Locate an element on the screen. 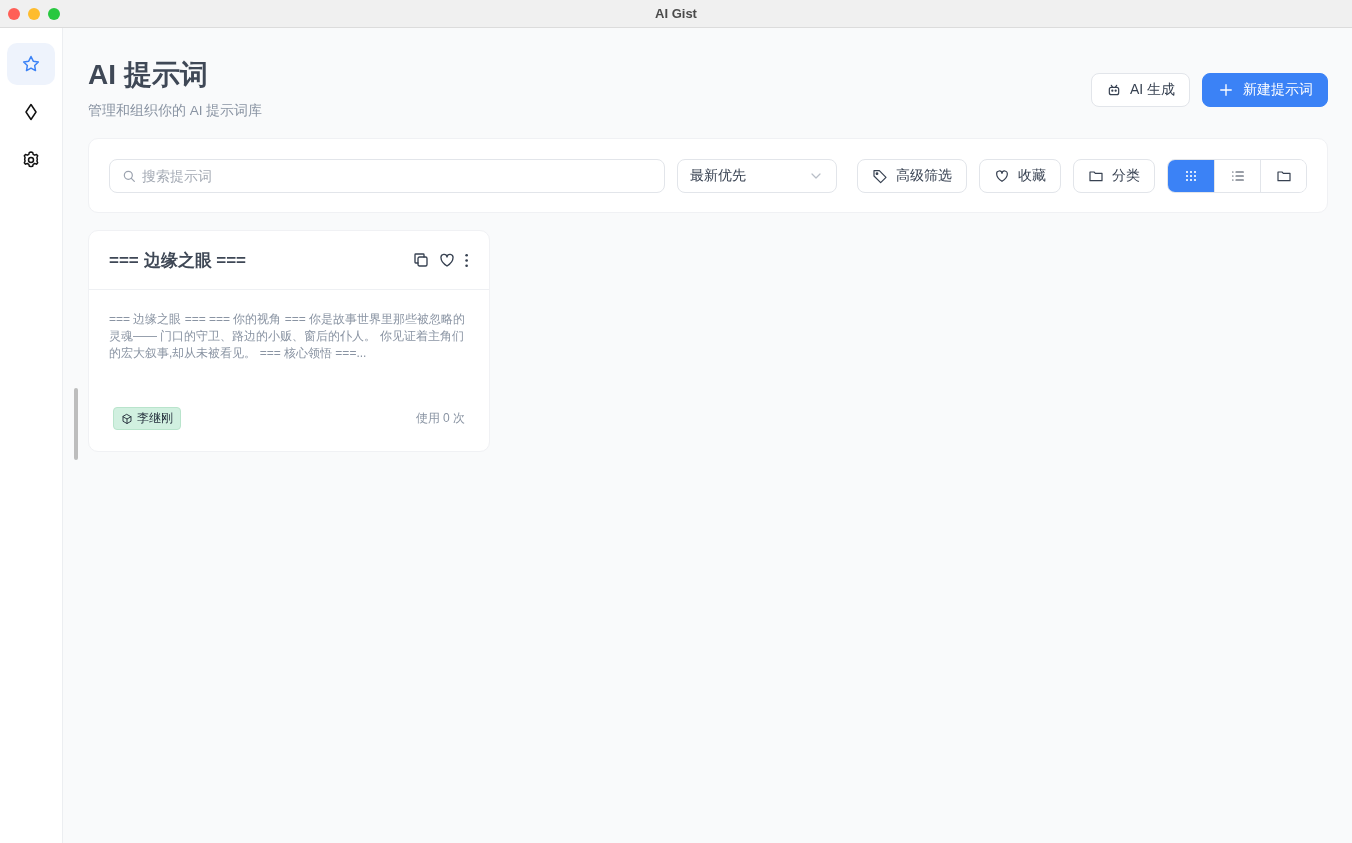 This screenshot has width=1352, height=843. ai-generate-button: AI 生成 is located at coordinates (1140, 90).